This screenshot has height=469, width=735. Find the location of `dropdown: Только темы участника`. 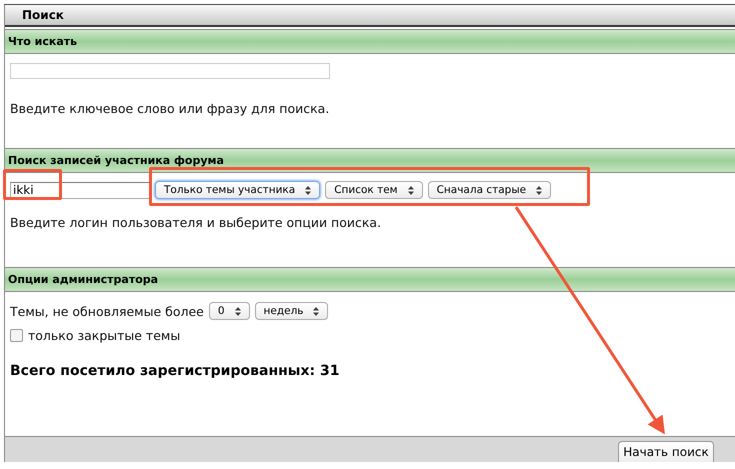

dropdown: Только темы участника is located at coordinates (237, 190).